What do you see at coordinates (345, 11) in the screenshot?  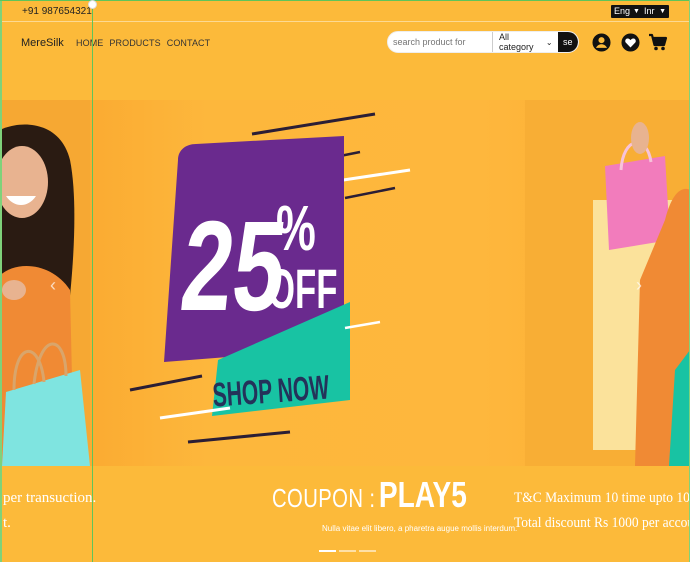 I see `top-bar: +91 987654321 Eng ▼ Inr ▼` at bounding box center [345, 11].